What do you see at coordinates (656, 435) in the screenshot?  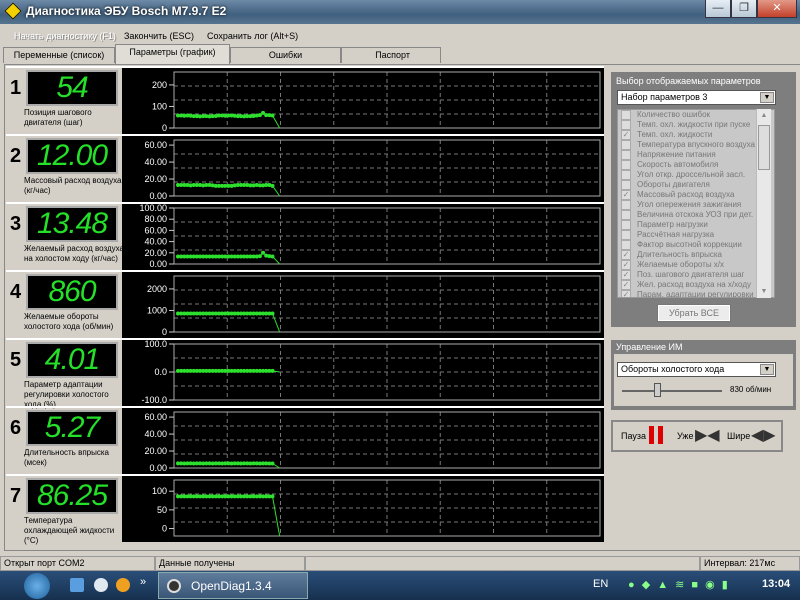 I see `pause-button` at bounding box center [656, 435].